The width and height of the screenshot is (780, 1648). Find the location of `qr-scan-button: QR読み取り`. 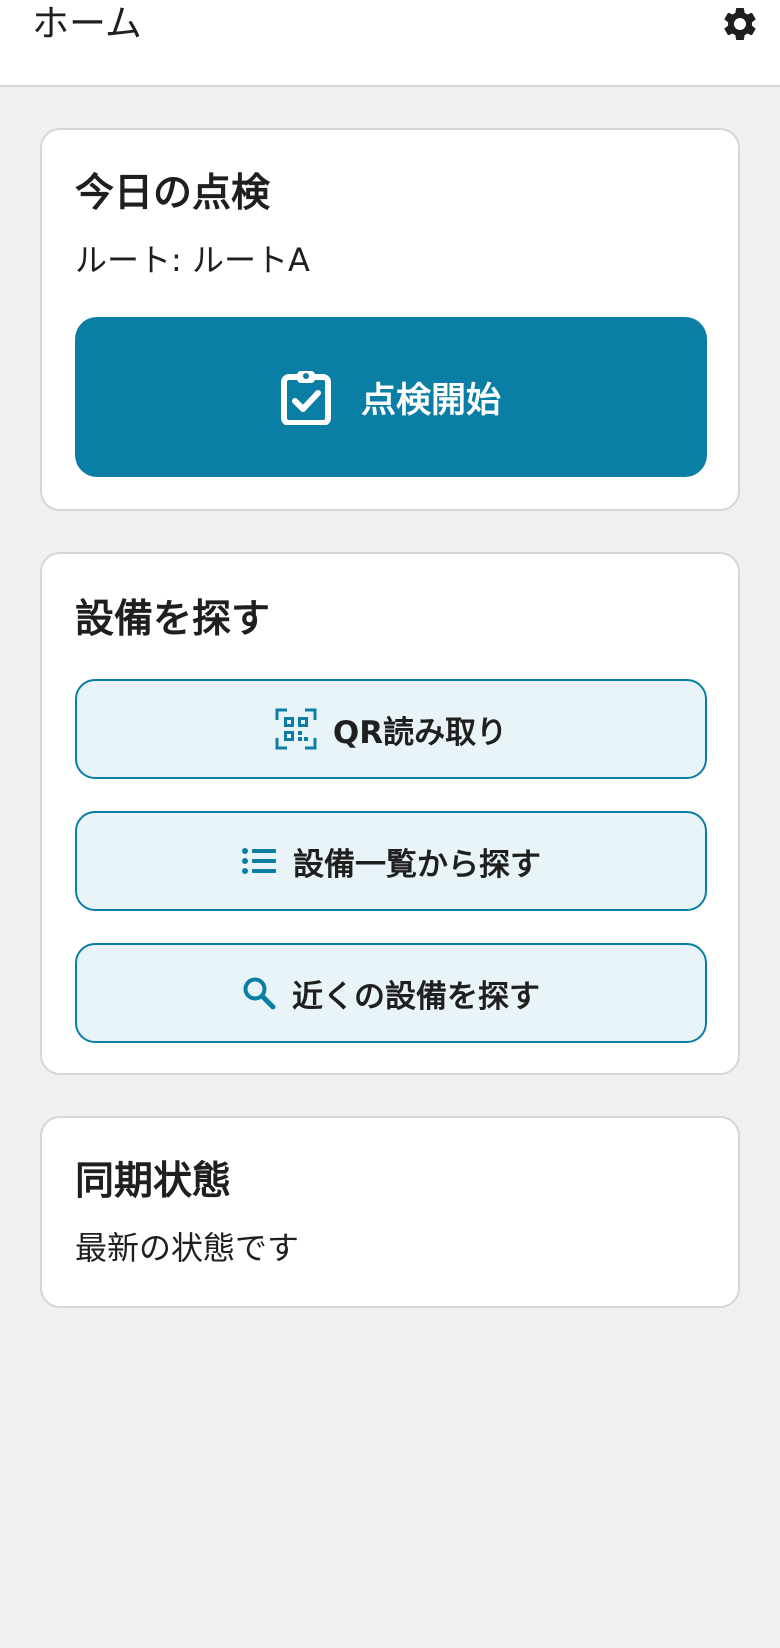

qr-scan-button: QR読み取り is located at coordinates (391, 729).